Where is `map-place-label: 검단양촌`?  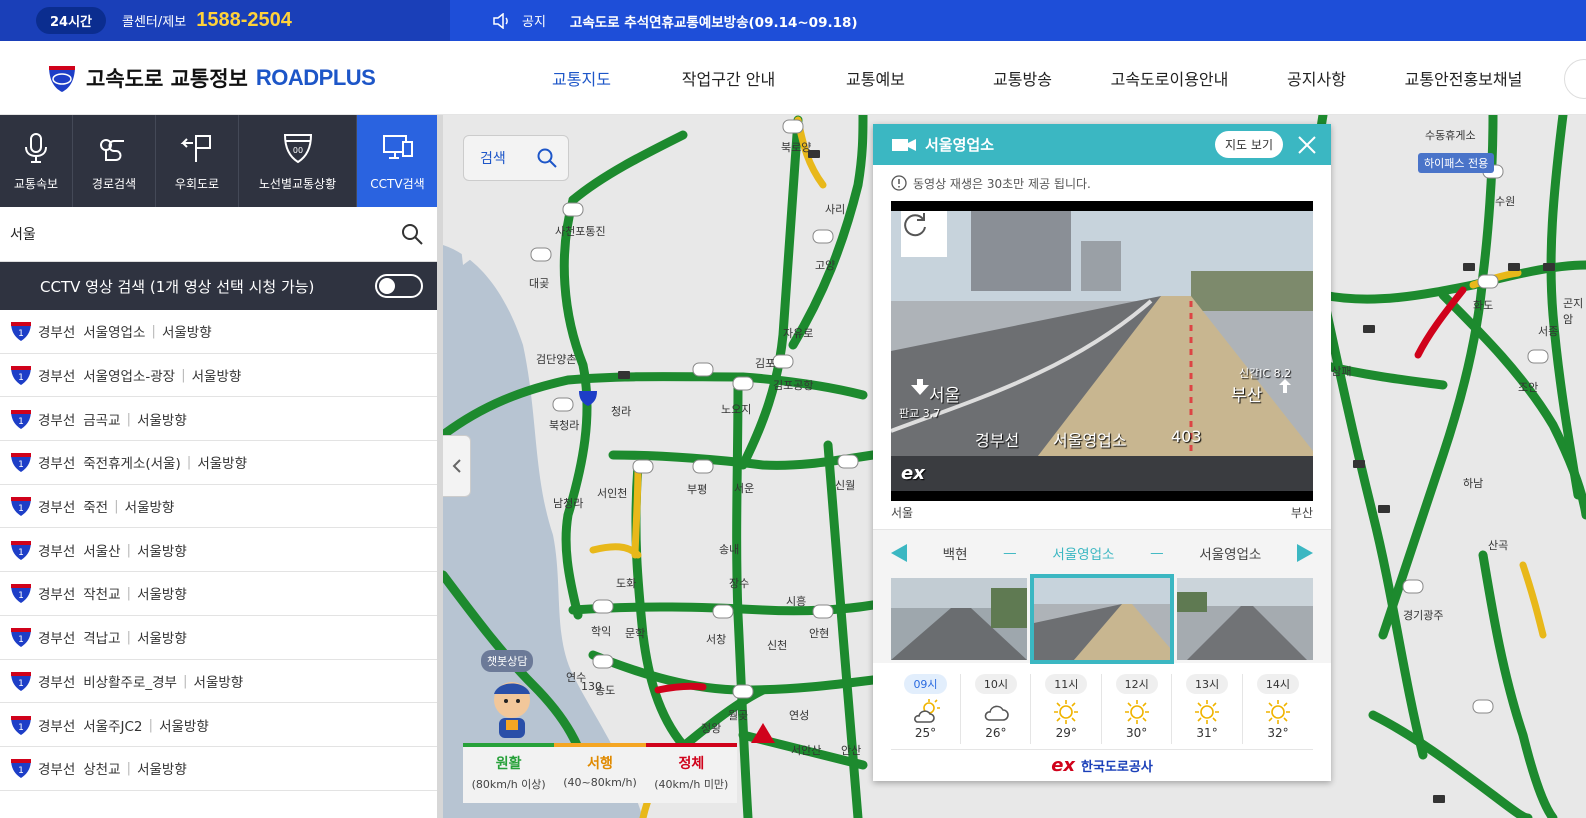
map-place-label: 검단양촌 is located at coordinates (556, 359).